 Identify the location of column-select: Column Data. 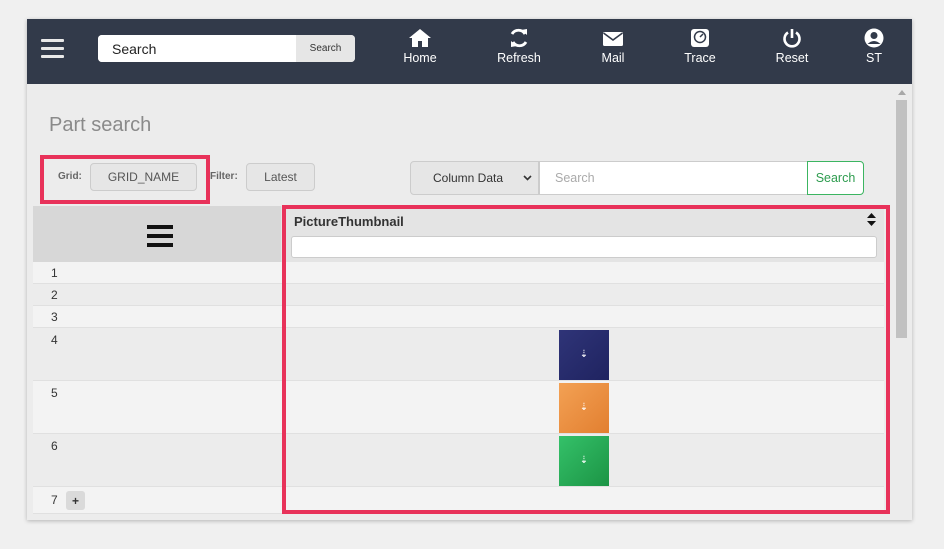
(474, 178).